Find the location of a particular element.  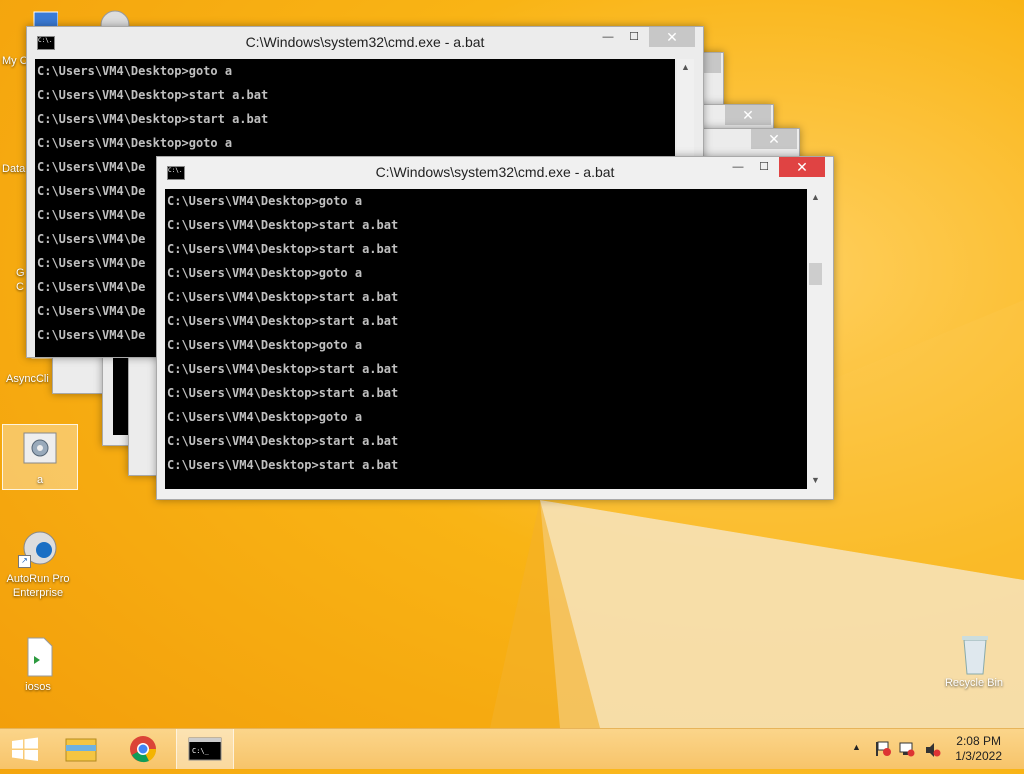

start-button is located at coordinates (25, 749).